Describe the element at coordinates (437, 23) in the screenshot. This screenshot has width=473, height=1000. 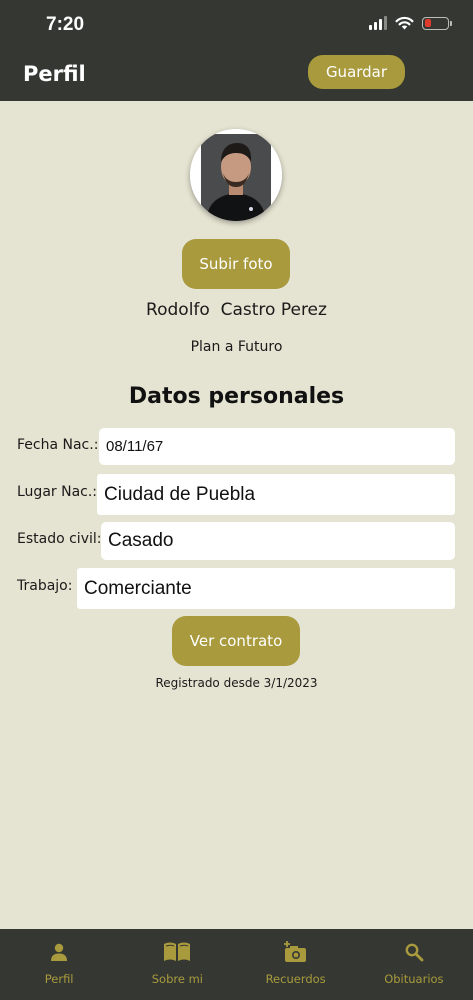
I see `battery-icon` at that location.